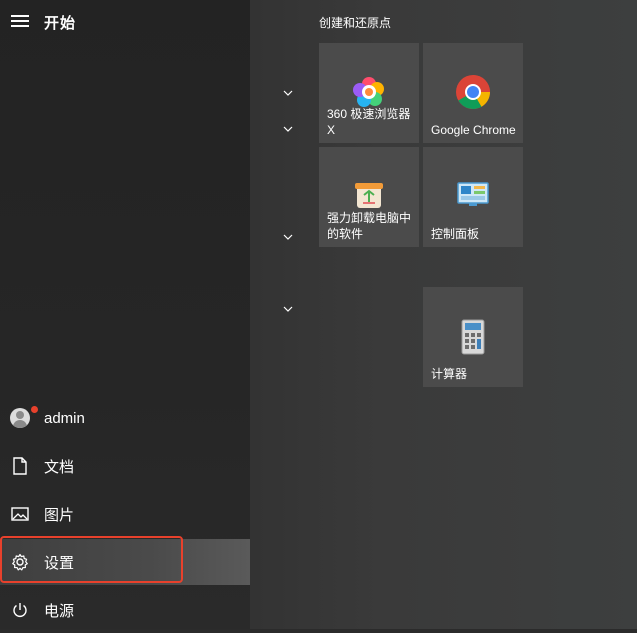  I want to click on chrome-icon, so click(473, 92).